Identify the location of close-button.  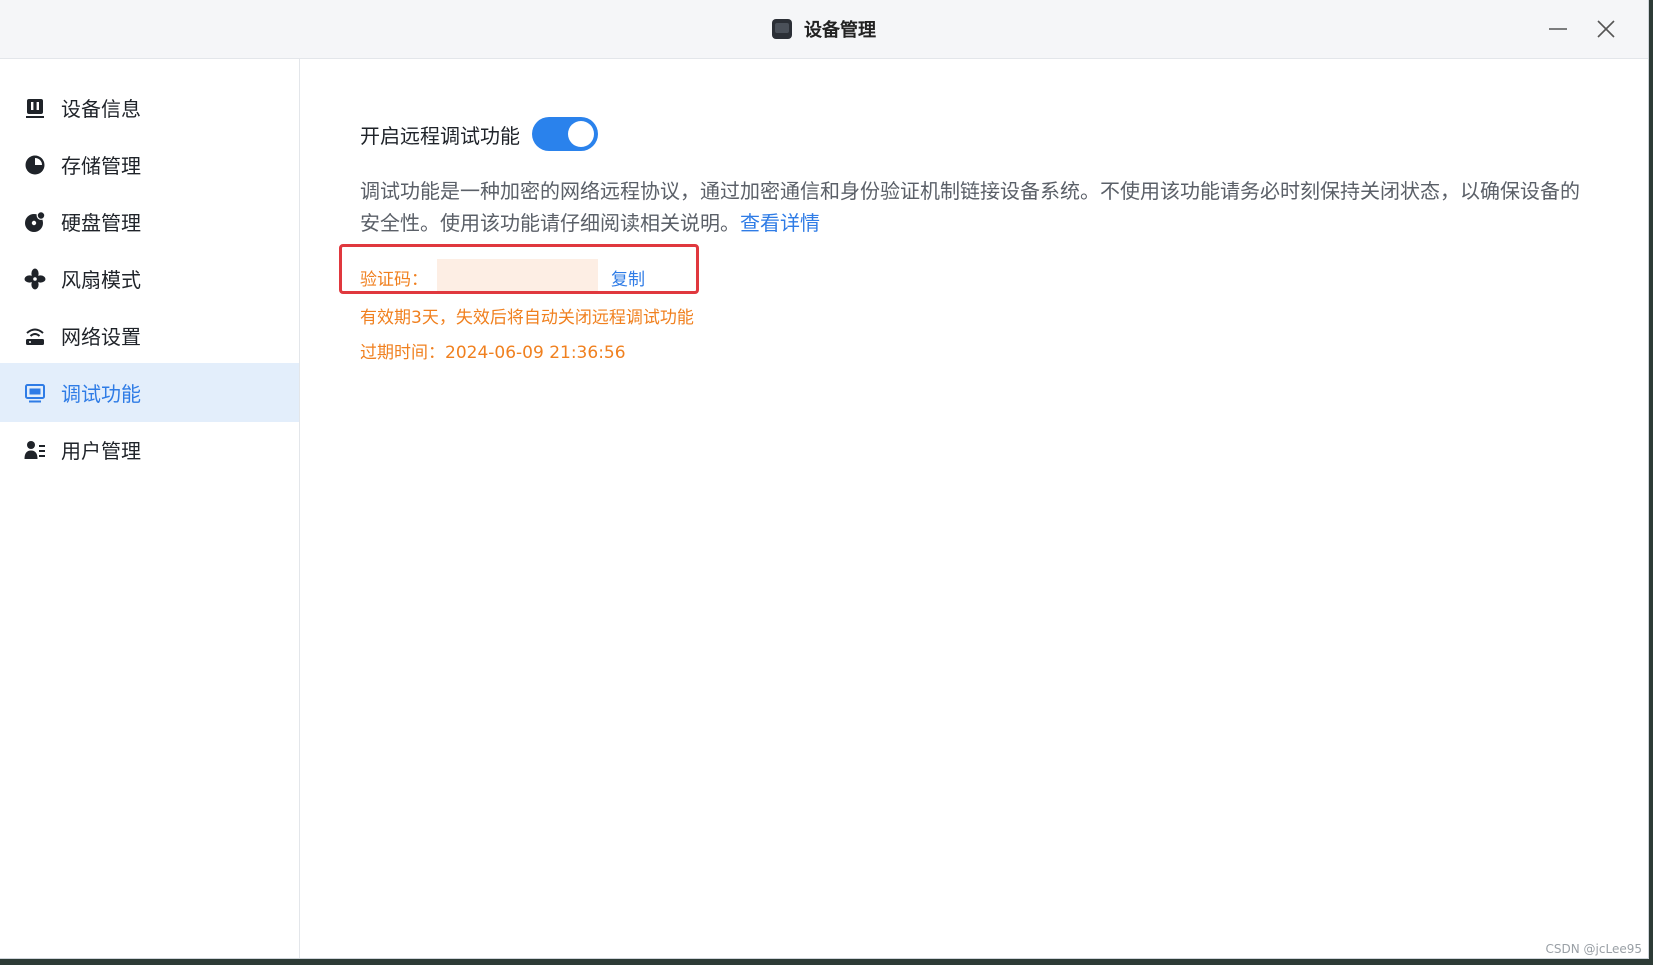
(1606, 29).